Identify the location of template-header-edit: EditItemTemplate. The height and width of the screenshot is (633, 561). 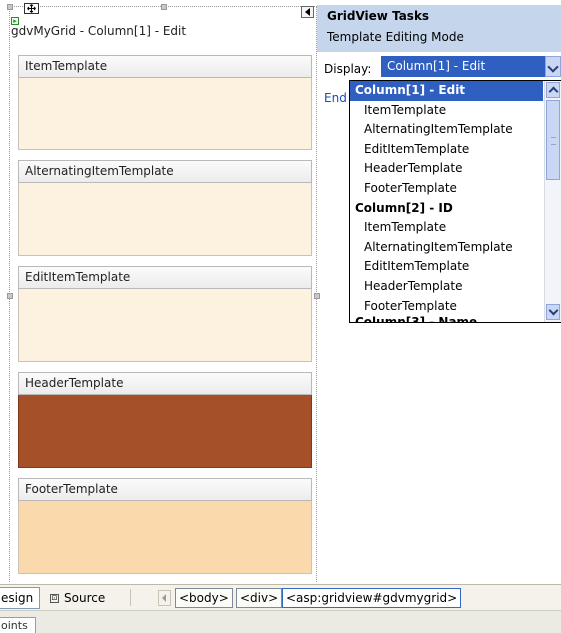
(165, 277).